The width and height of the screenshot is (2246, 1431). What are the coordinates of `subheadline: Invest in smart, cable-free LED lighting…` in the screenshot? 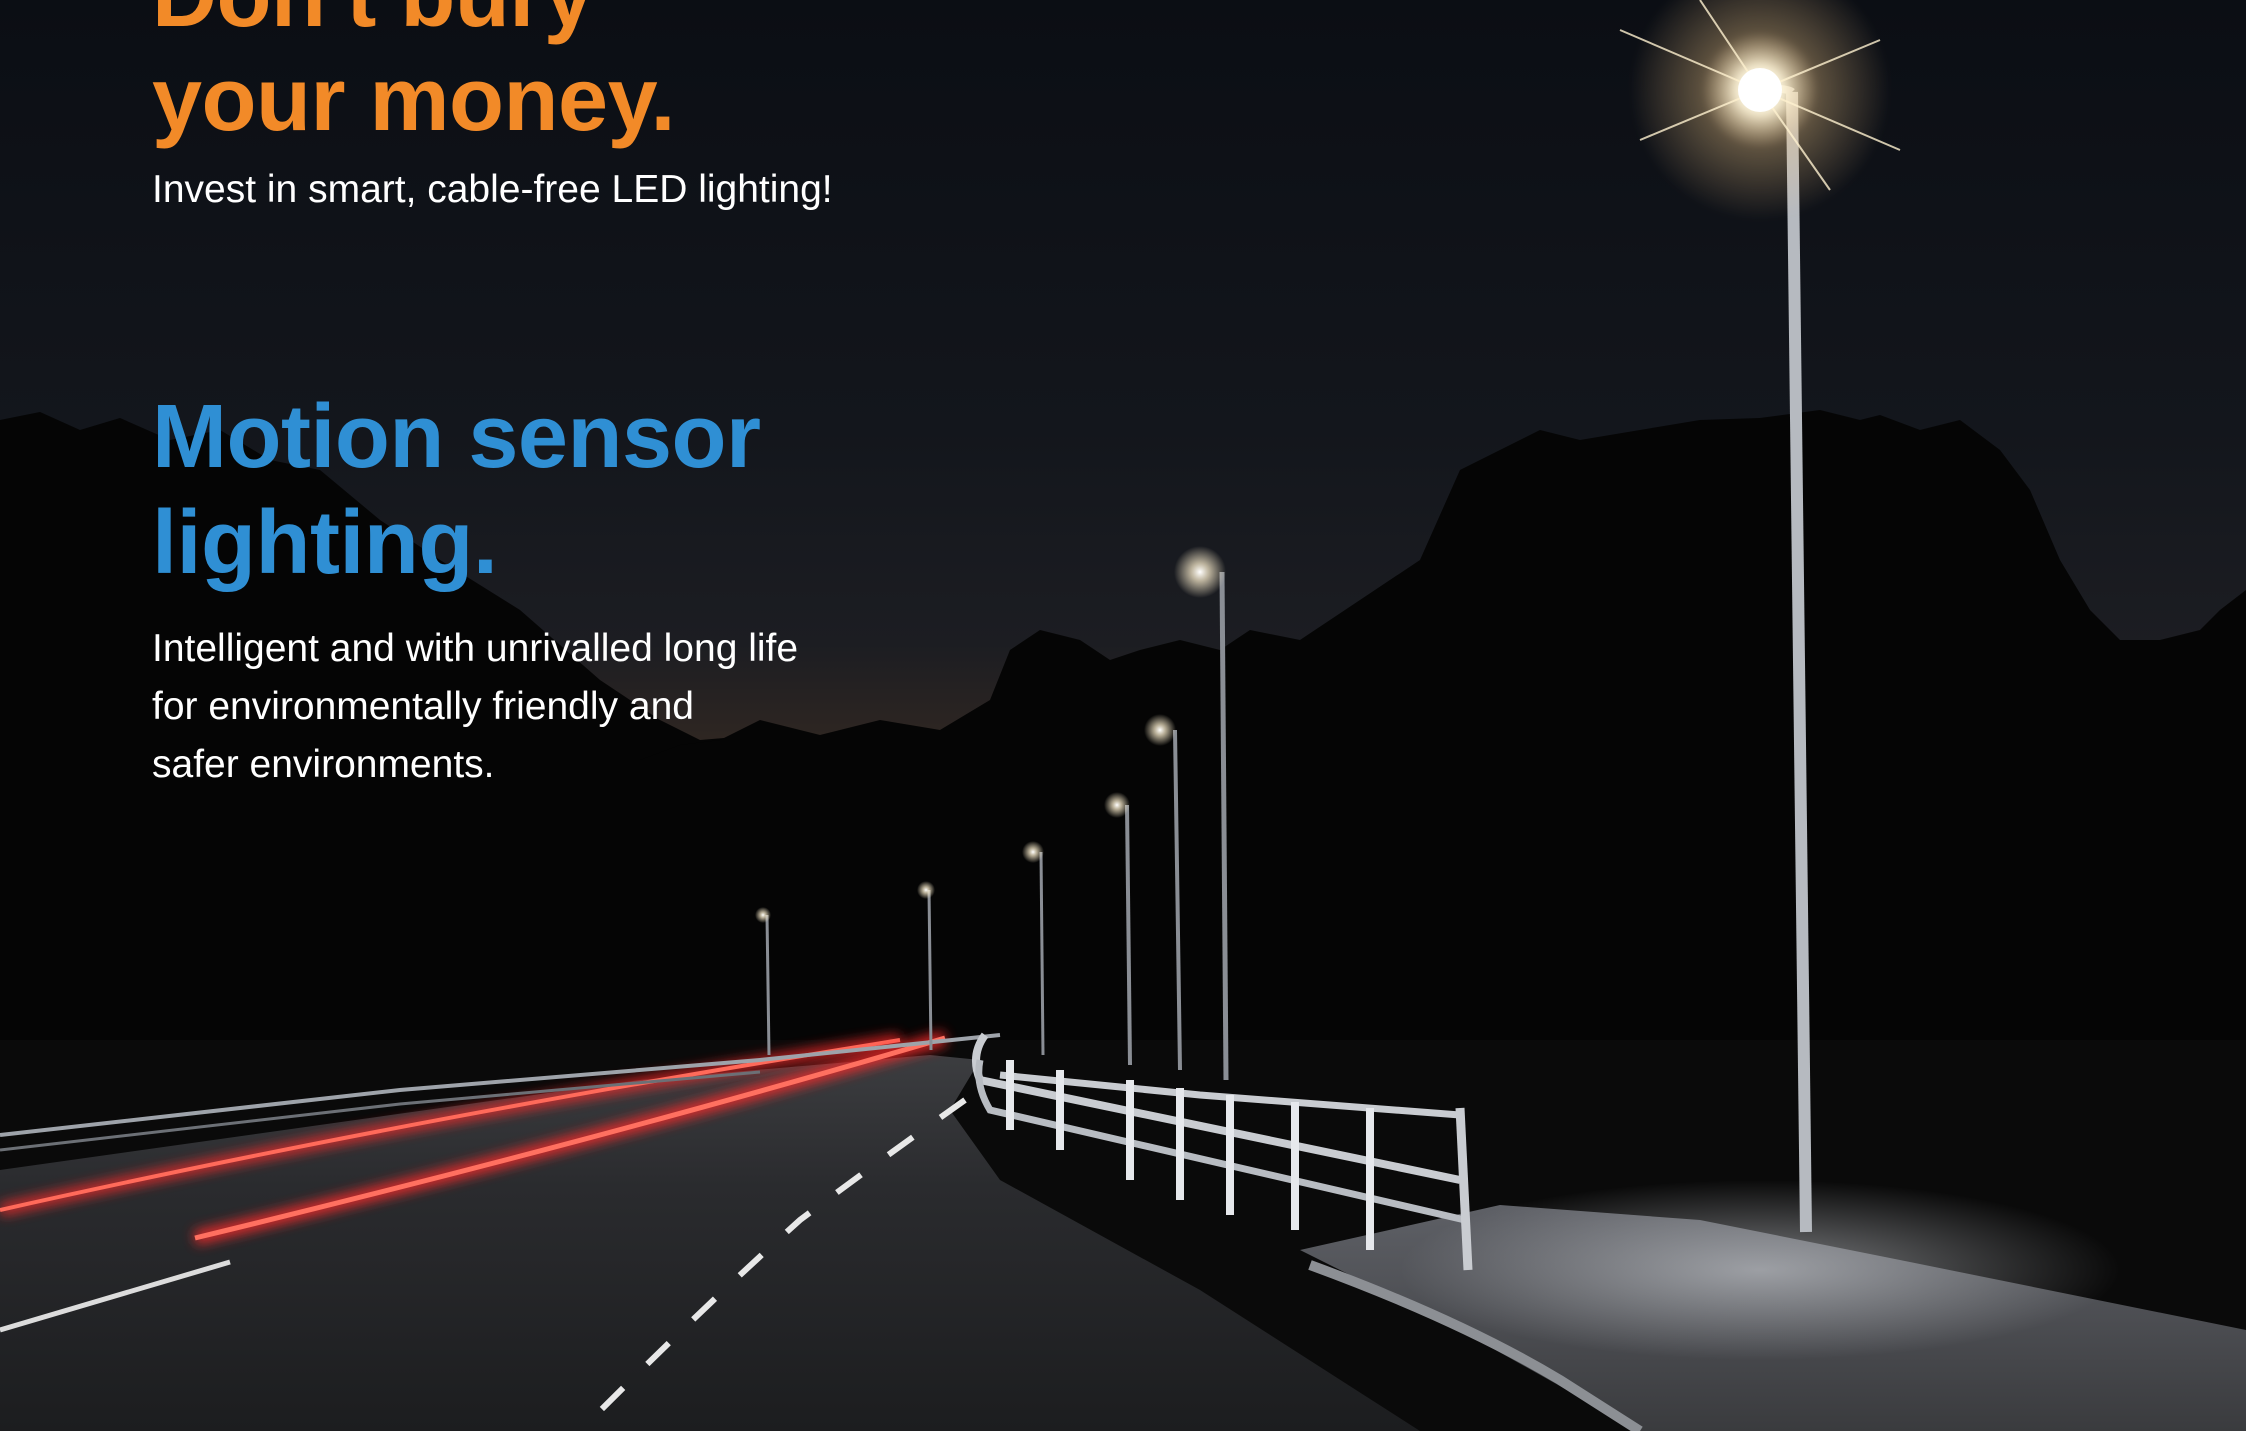 It's located at (492, 189).